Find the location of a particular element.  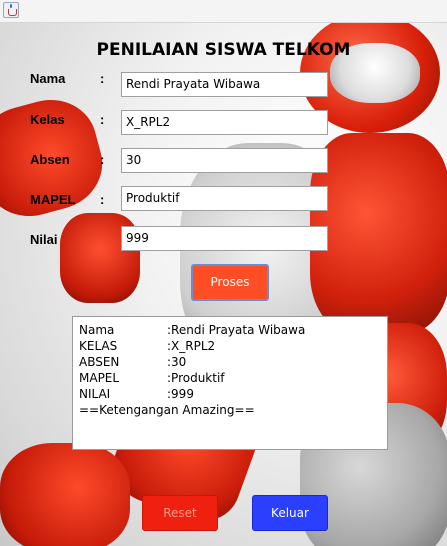

result-value: :30 is located at coordinates (177, 362).